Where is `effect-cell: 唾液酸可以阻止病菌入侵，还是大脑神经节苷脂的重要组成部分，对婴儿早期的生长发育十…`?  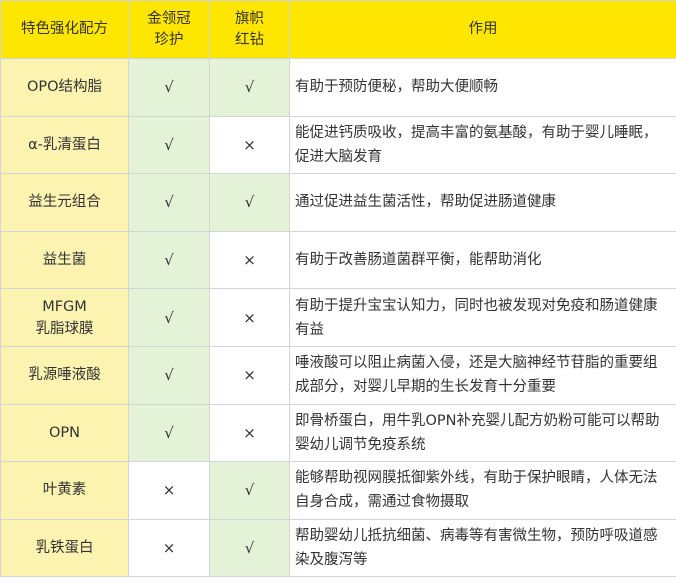
effect-cell: 唾液酸可以阻止病菌入侵，还是大脑神经节苷脂的重要组成部分，对婴儿早期的生长发育十… is located at coordinates (482, 375).